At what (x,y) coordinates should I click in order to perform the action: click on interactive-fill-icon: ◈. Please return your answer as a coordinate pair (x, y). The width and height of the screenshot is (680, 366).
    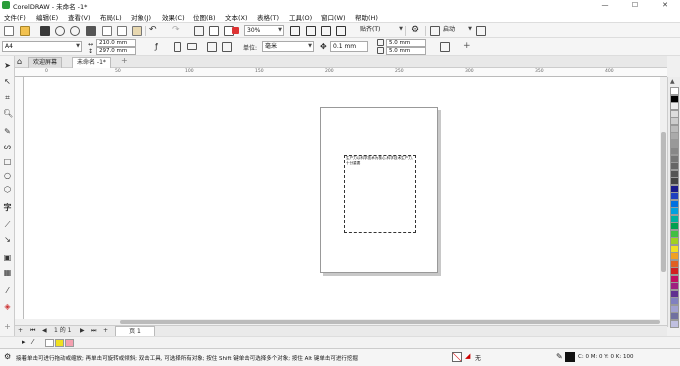
    Looking at the image, I should click on (7, 306).